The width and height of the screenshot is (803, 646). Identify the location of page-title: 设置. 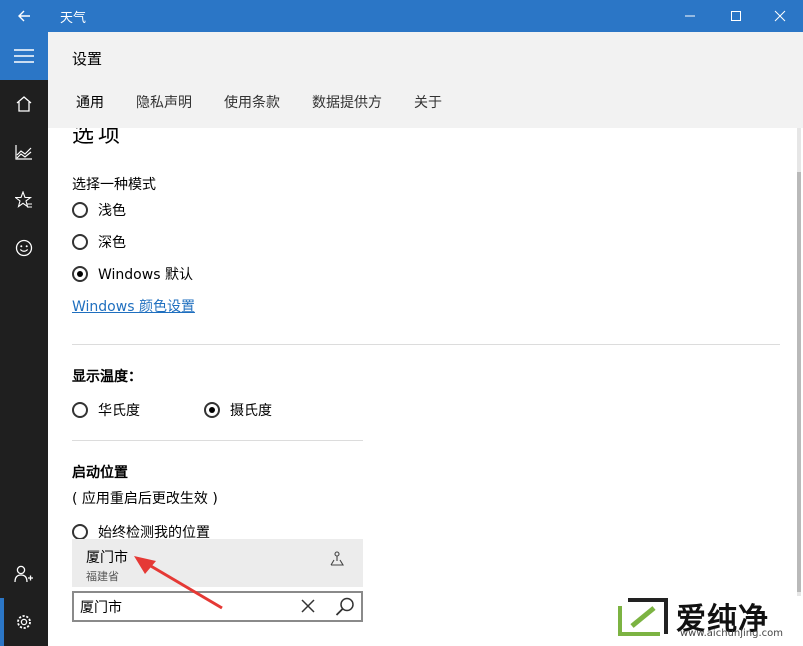
(87, 58).